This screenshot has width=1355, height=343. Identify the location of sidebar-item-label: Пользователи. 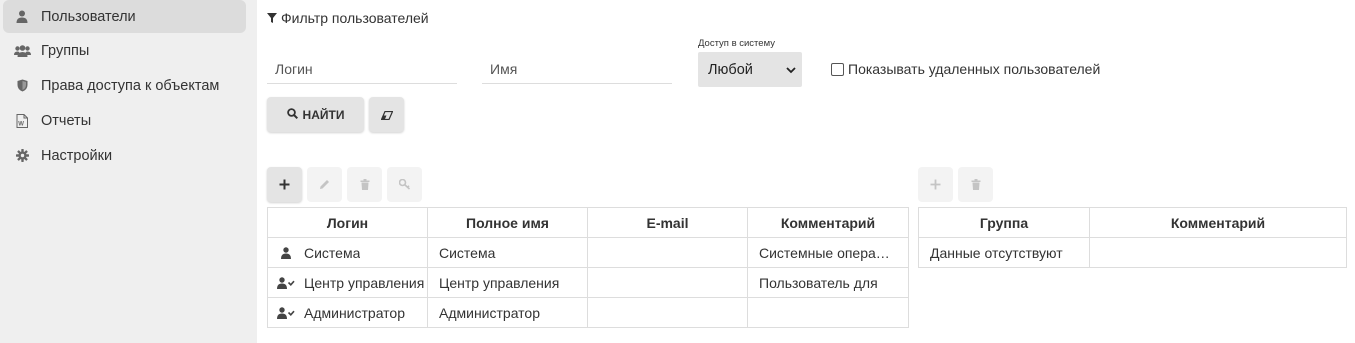
(88, 16).